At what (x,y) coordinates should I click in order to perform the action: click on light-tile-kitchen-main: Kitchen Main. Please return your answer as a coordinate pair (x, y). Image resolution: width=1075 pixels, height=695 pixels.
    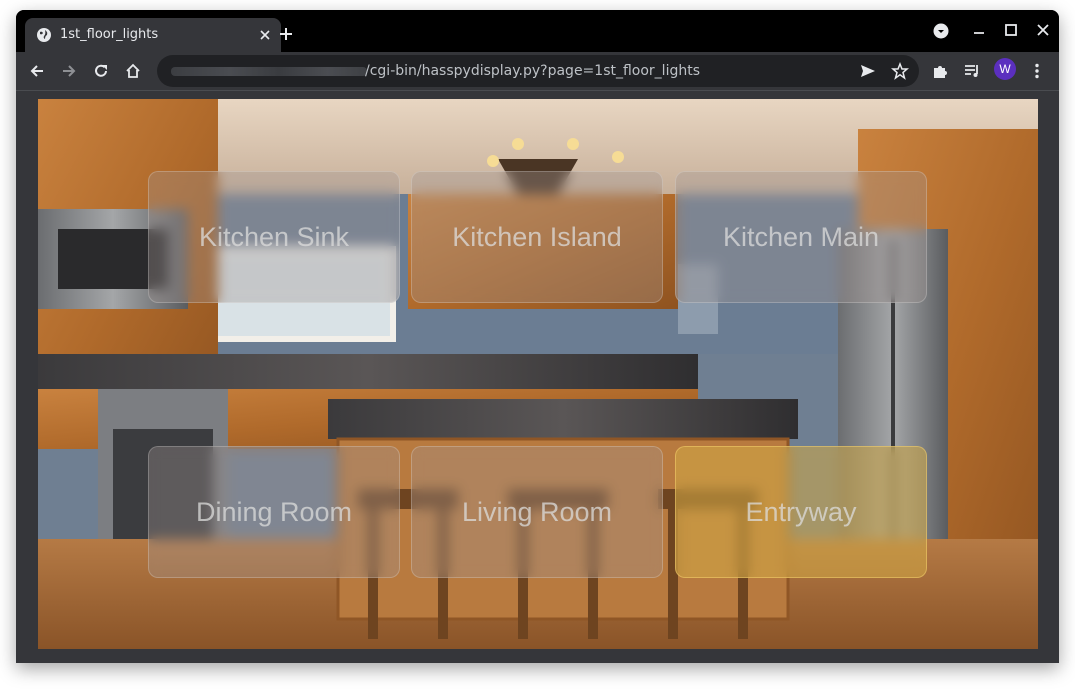
    Looking at the image, I should click on (801, 237).